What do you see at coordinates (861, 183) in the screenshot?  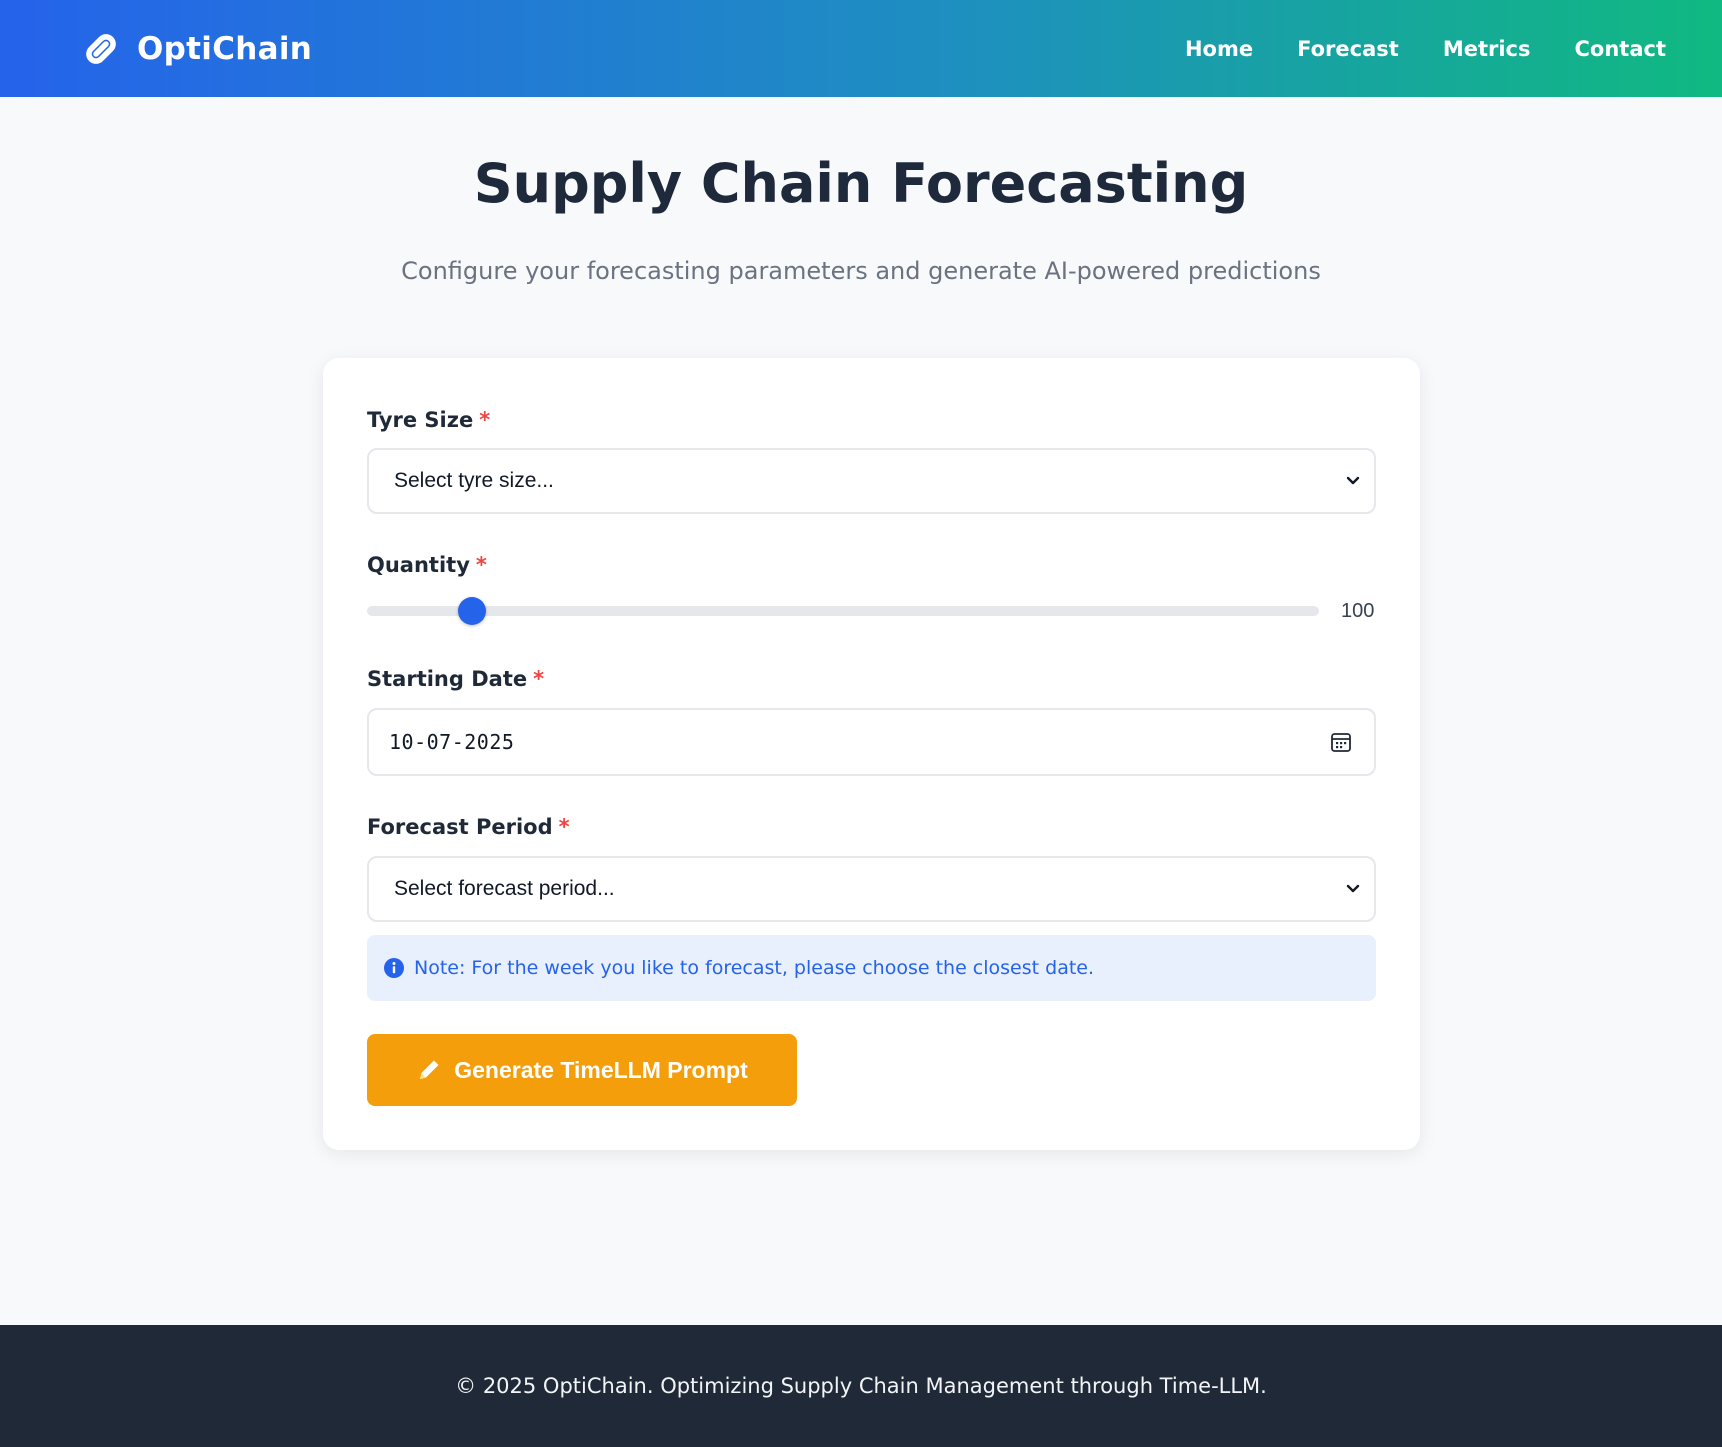 I see `page-title: Supply Chain Forecasting` at bounding box center [861, 183].